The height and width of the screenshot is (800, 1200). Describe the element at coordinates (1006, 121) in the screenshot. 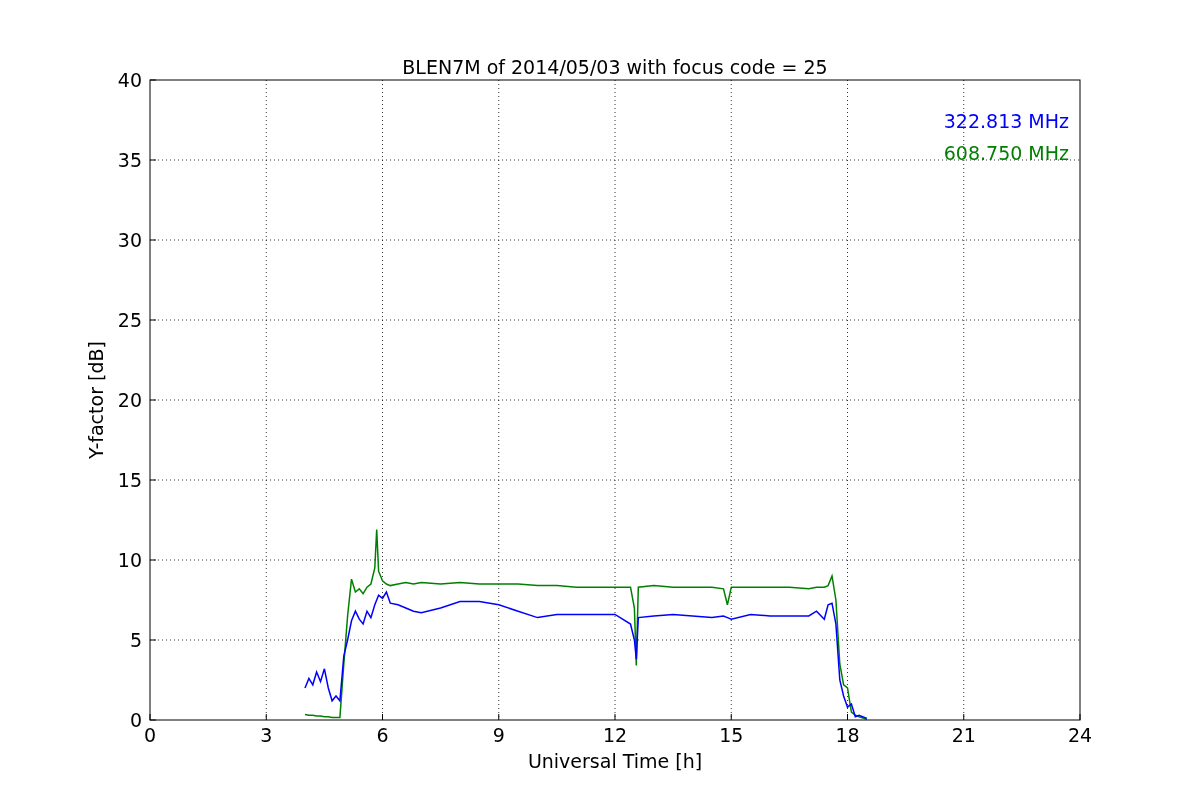

I see `legend-label: 322.813 MHz` at that location.